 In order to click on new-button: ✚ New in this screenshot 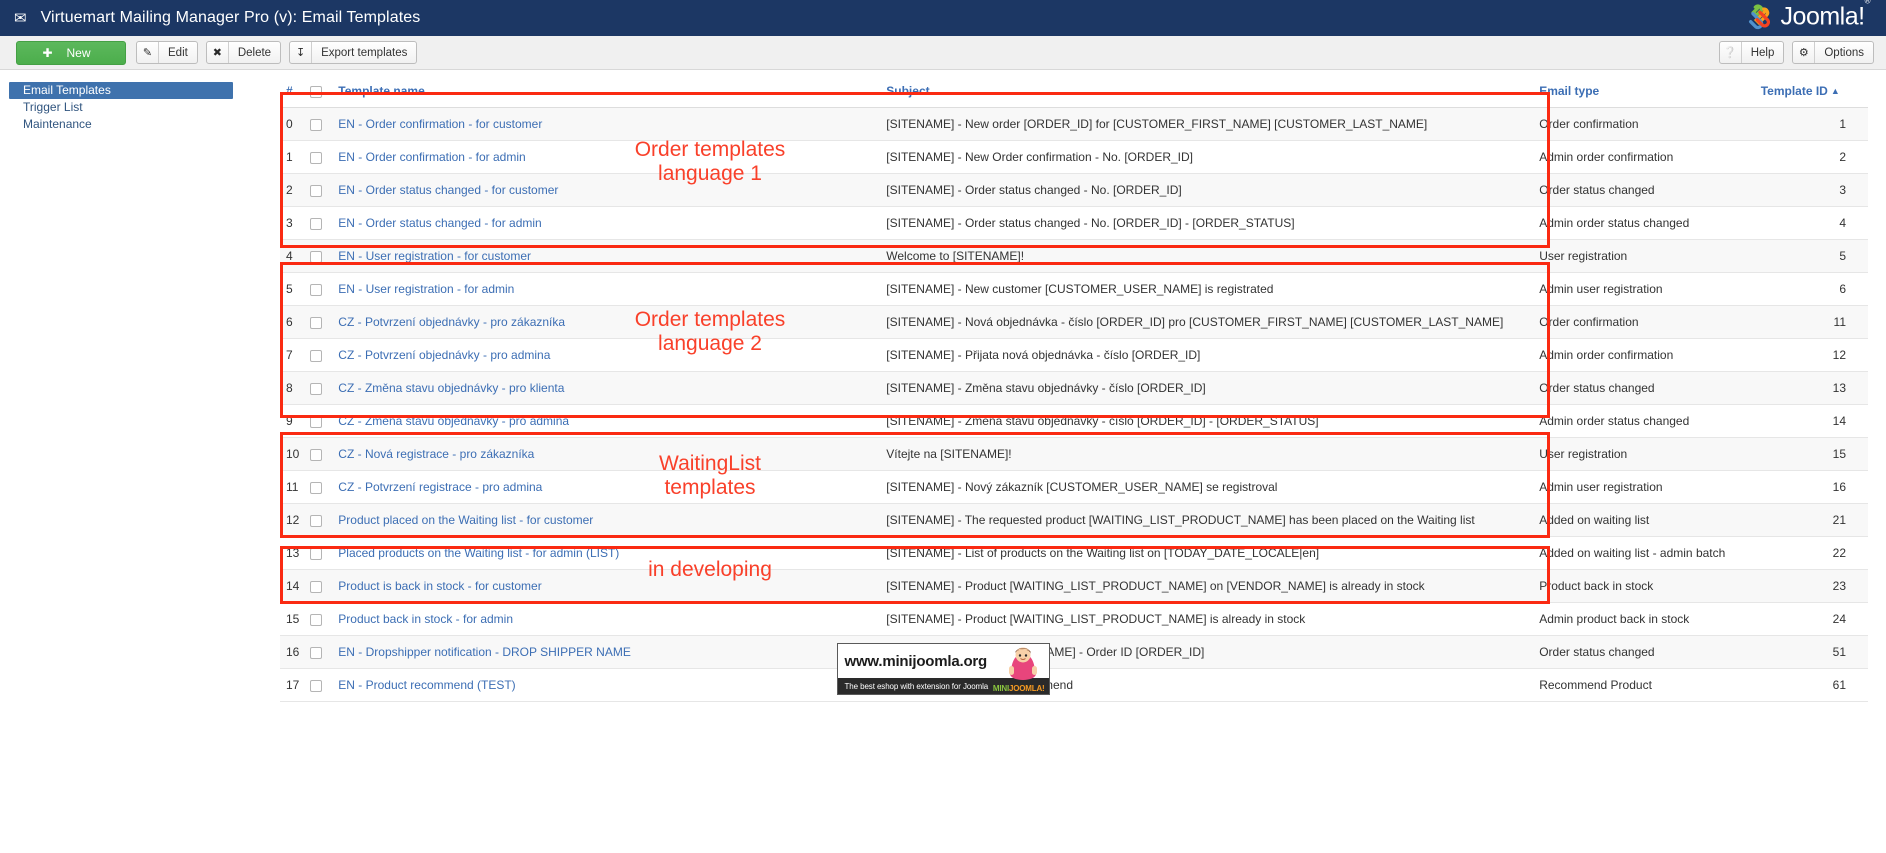, I will do `click(71, 52)`.